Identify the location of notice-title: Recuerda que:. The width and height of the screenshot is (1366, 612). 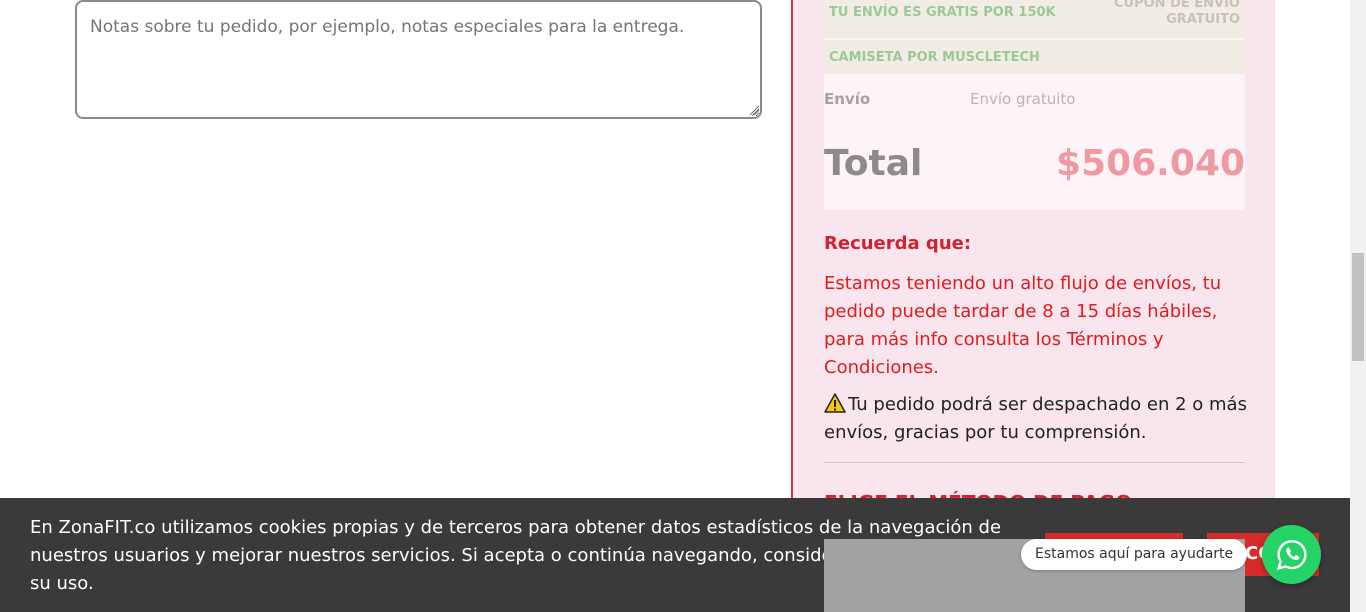
(898, 243).